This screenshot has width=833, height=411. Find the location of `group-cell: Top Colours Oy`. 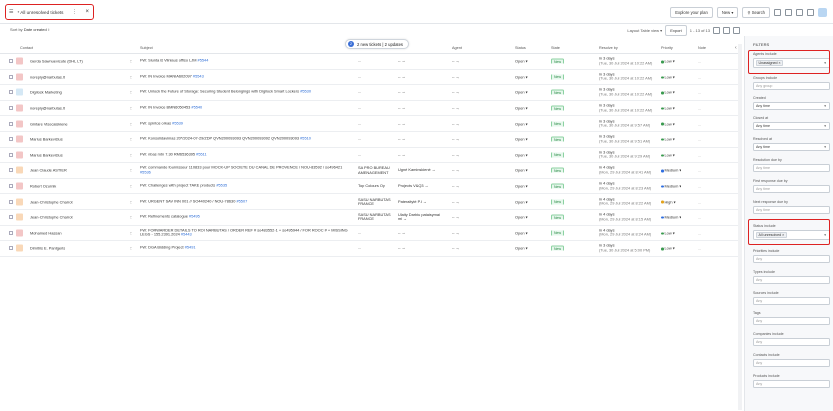

group-cell: Top Colours Oy is located at coordinates (374, 186).